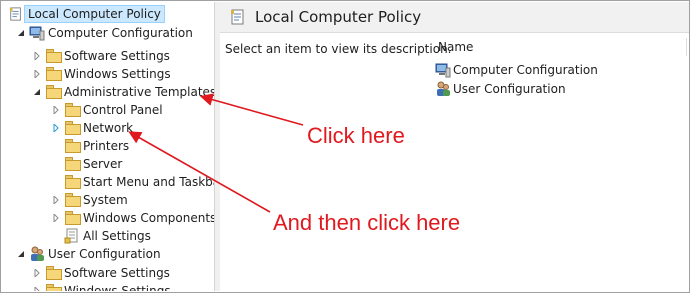  I want to click on tree-item-user-software-settings: Software Settings, so click(103, 272).